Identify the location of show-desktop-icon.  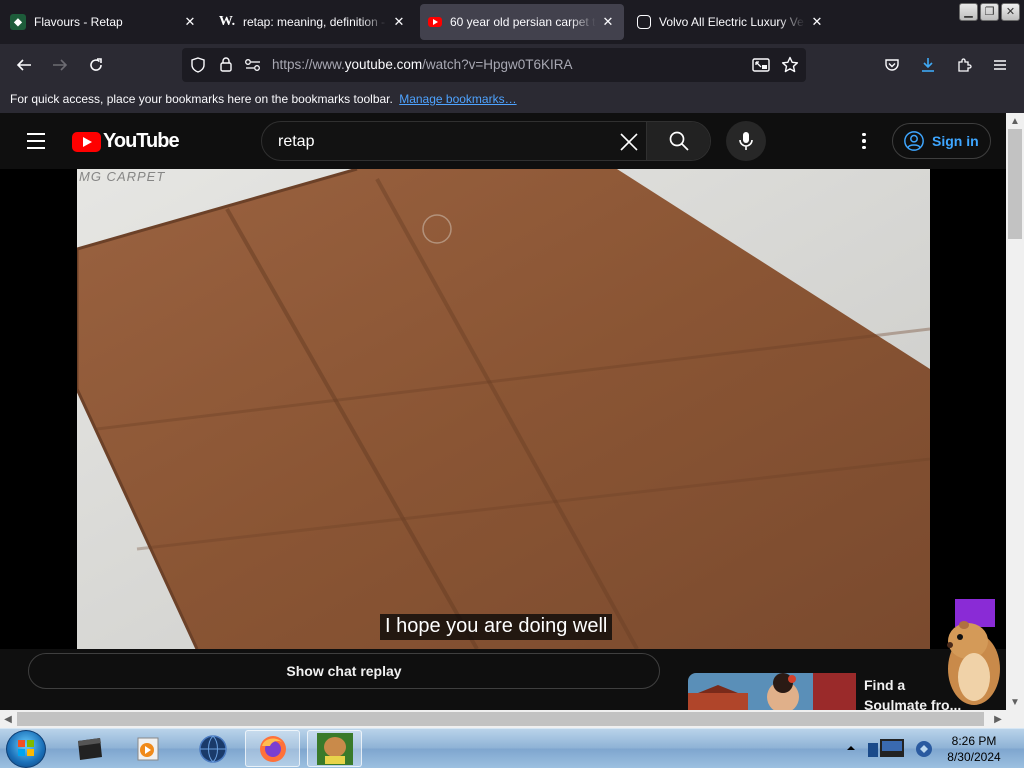
(89, 748).